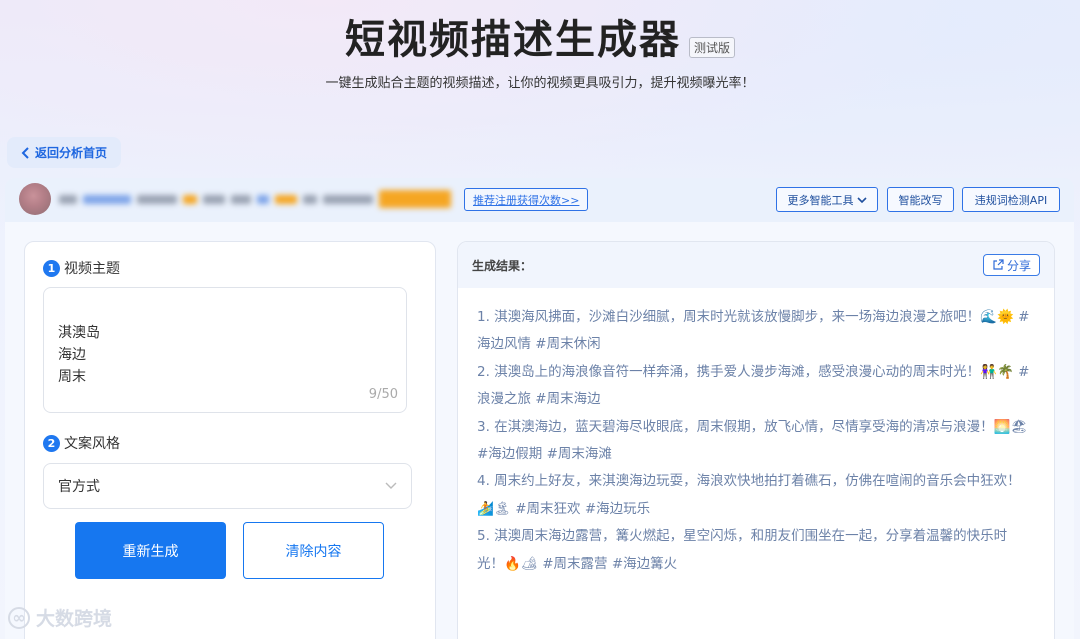 The width and height of the screenshot is (1080, 639). Describe the element at coordinates (502, 265) in the screenshot. I see `result-title: 生成结果：` at that location.